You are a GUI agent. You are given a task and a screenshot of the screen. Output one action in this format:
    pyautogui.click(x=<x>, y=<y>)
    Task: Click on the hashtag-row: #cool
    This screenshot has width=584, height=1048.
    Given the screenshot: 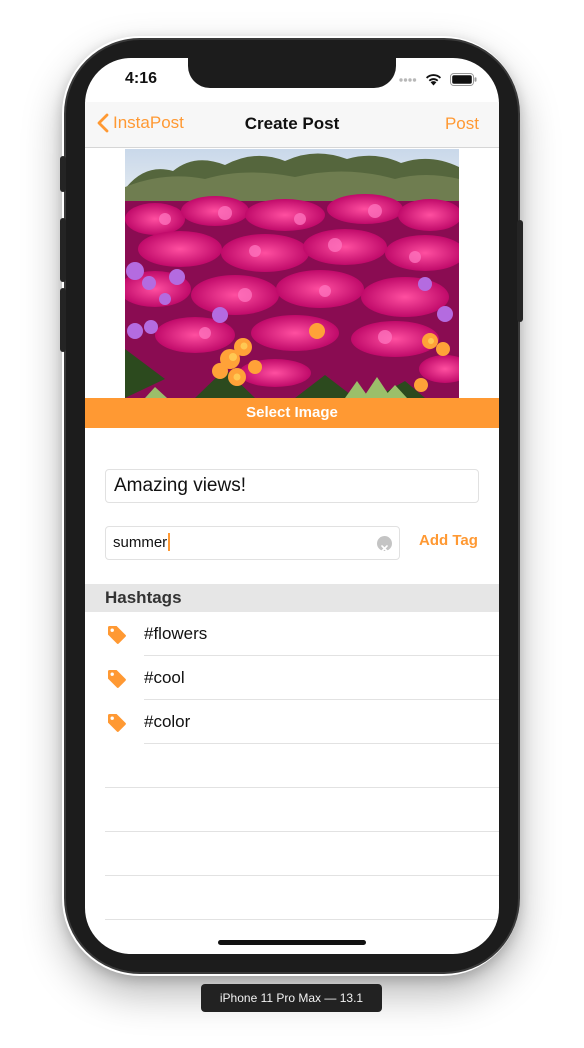 What is the action you would take?
    pyautogui.click(x=292, y=678)
    